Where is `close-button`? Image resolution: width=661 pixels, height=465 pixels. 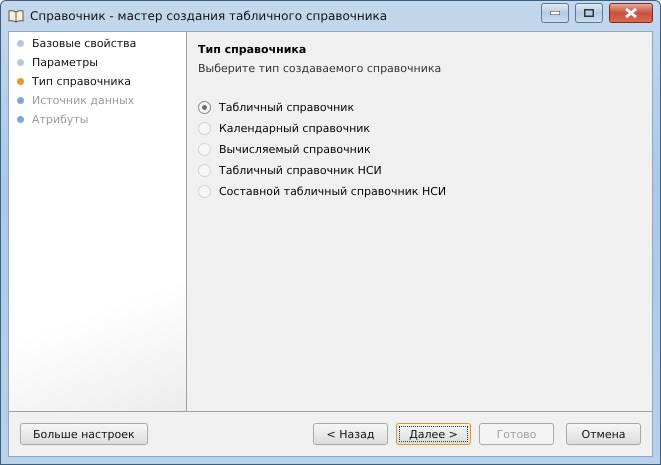 close-button is located at coordinates (631, 13).